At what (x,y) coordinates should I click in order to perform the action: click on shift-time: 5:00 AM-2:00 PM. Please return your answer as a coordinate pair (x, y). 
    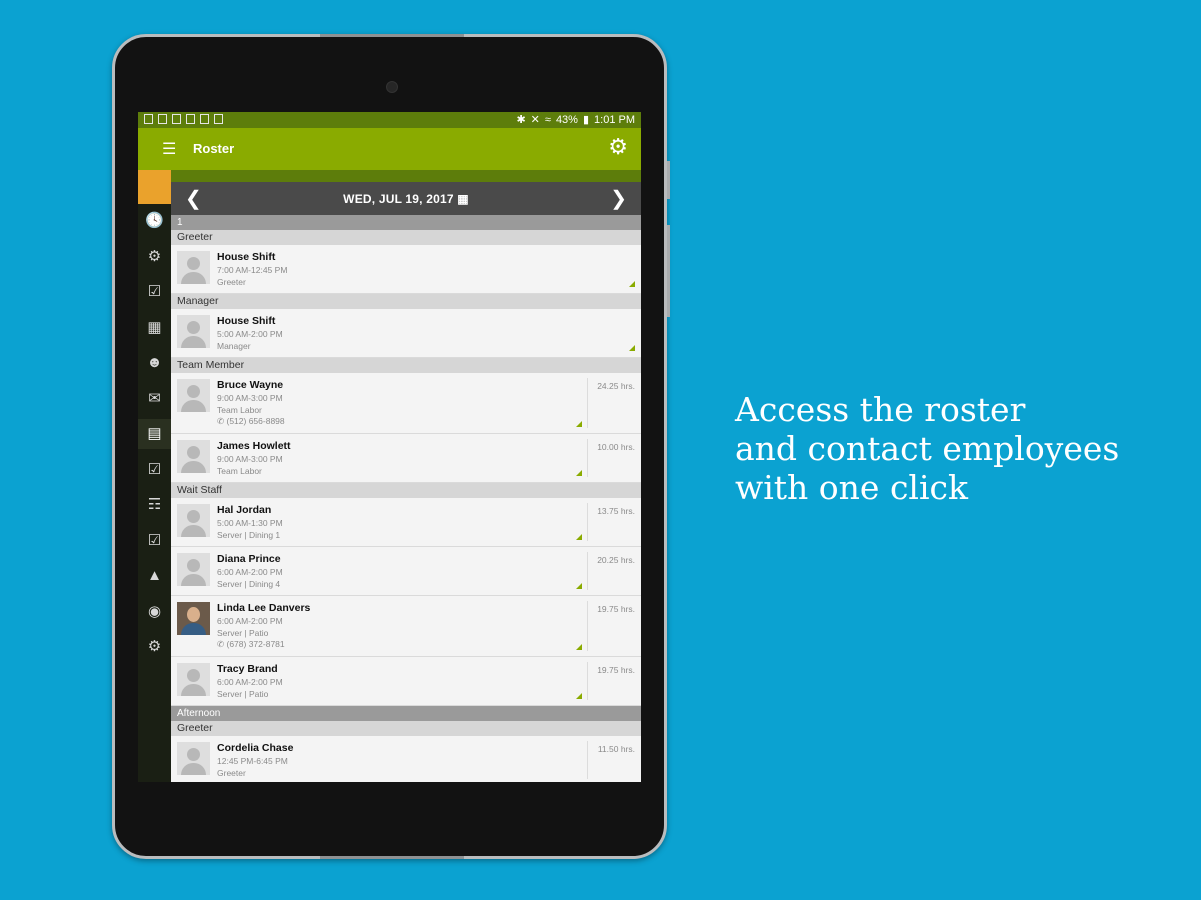
    Looking at the image, I should click on (250, 334).